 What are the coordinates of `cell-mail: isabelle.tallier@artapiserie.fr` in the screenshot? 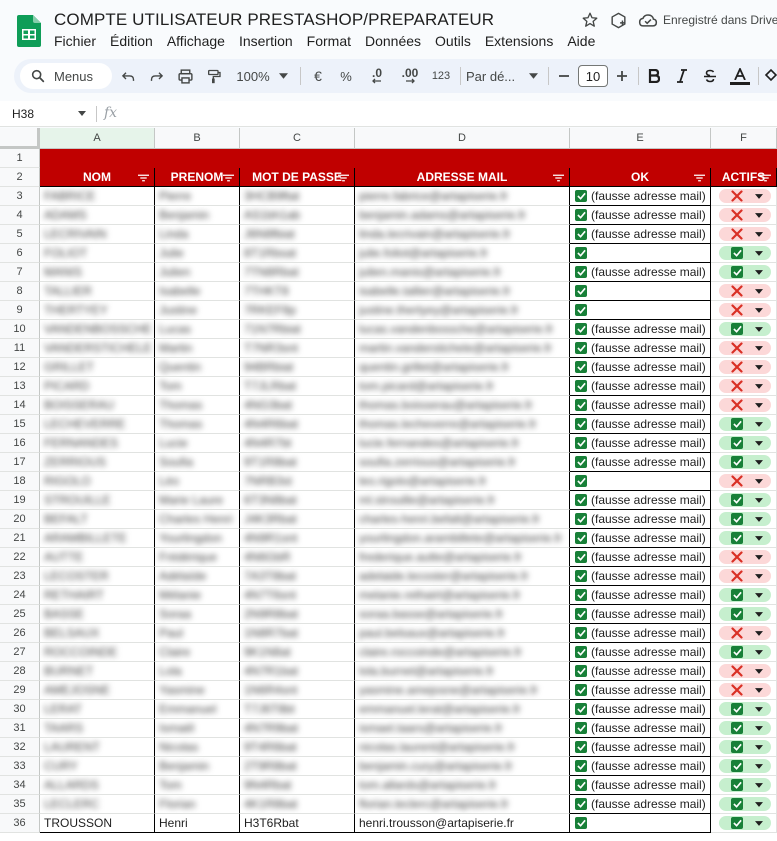 It's located at (462, 291).